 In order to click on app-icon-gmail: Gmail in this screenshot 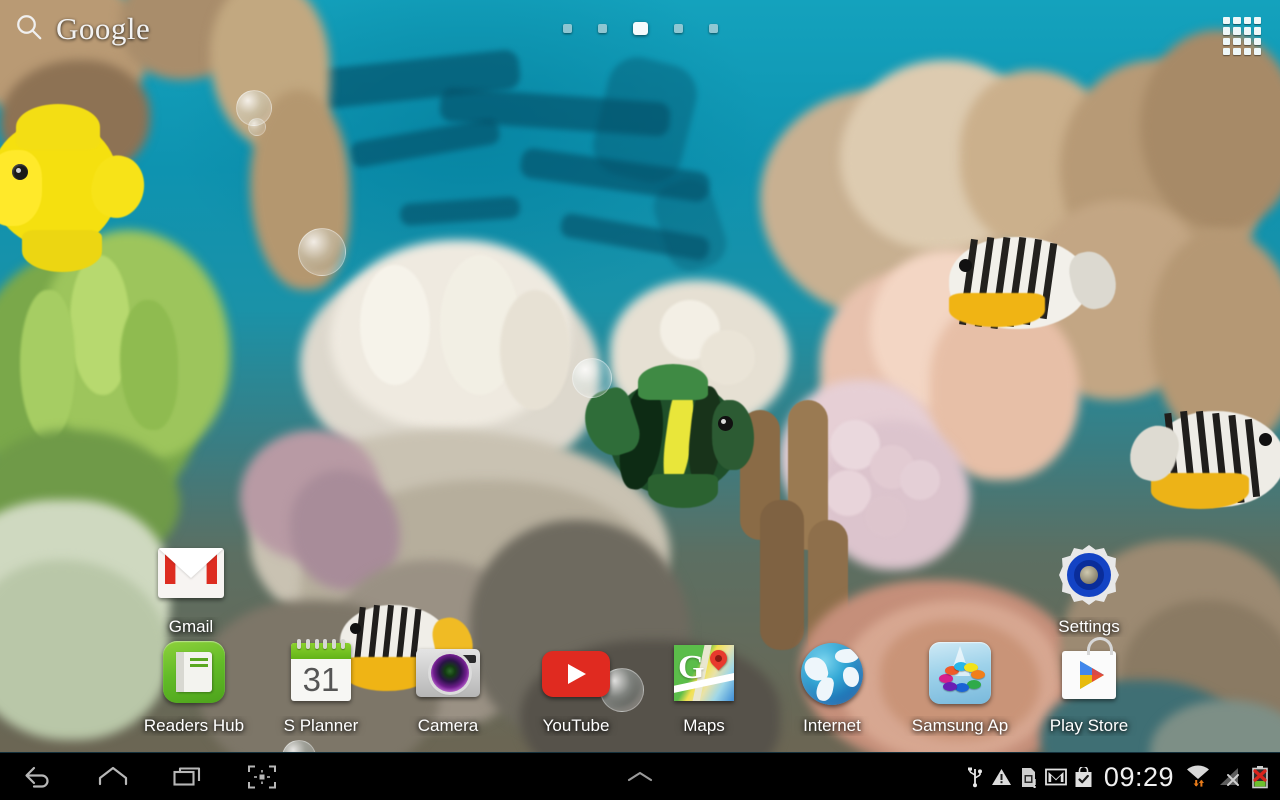, I will do `click(191, 587)`.